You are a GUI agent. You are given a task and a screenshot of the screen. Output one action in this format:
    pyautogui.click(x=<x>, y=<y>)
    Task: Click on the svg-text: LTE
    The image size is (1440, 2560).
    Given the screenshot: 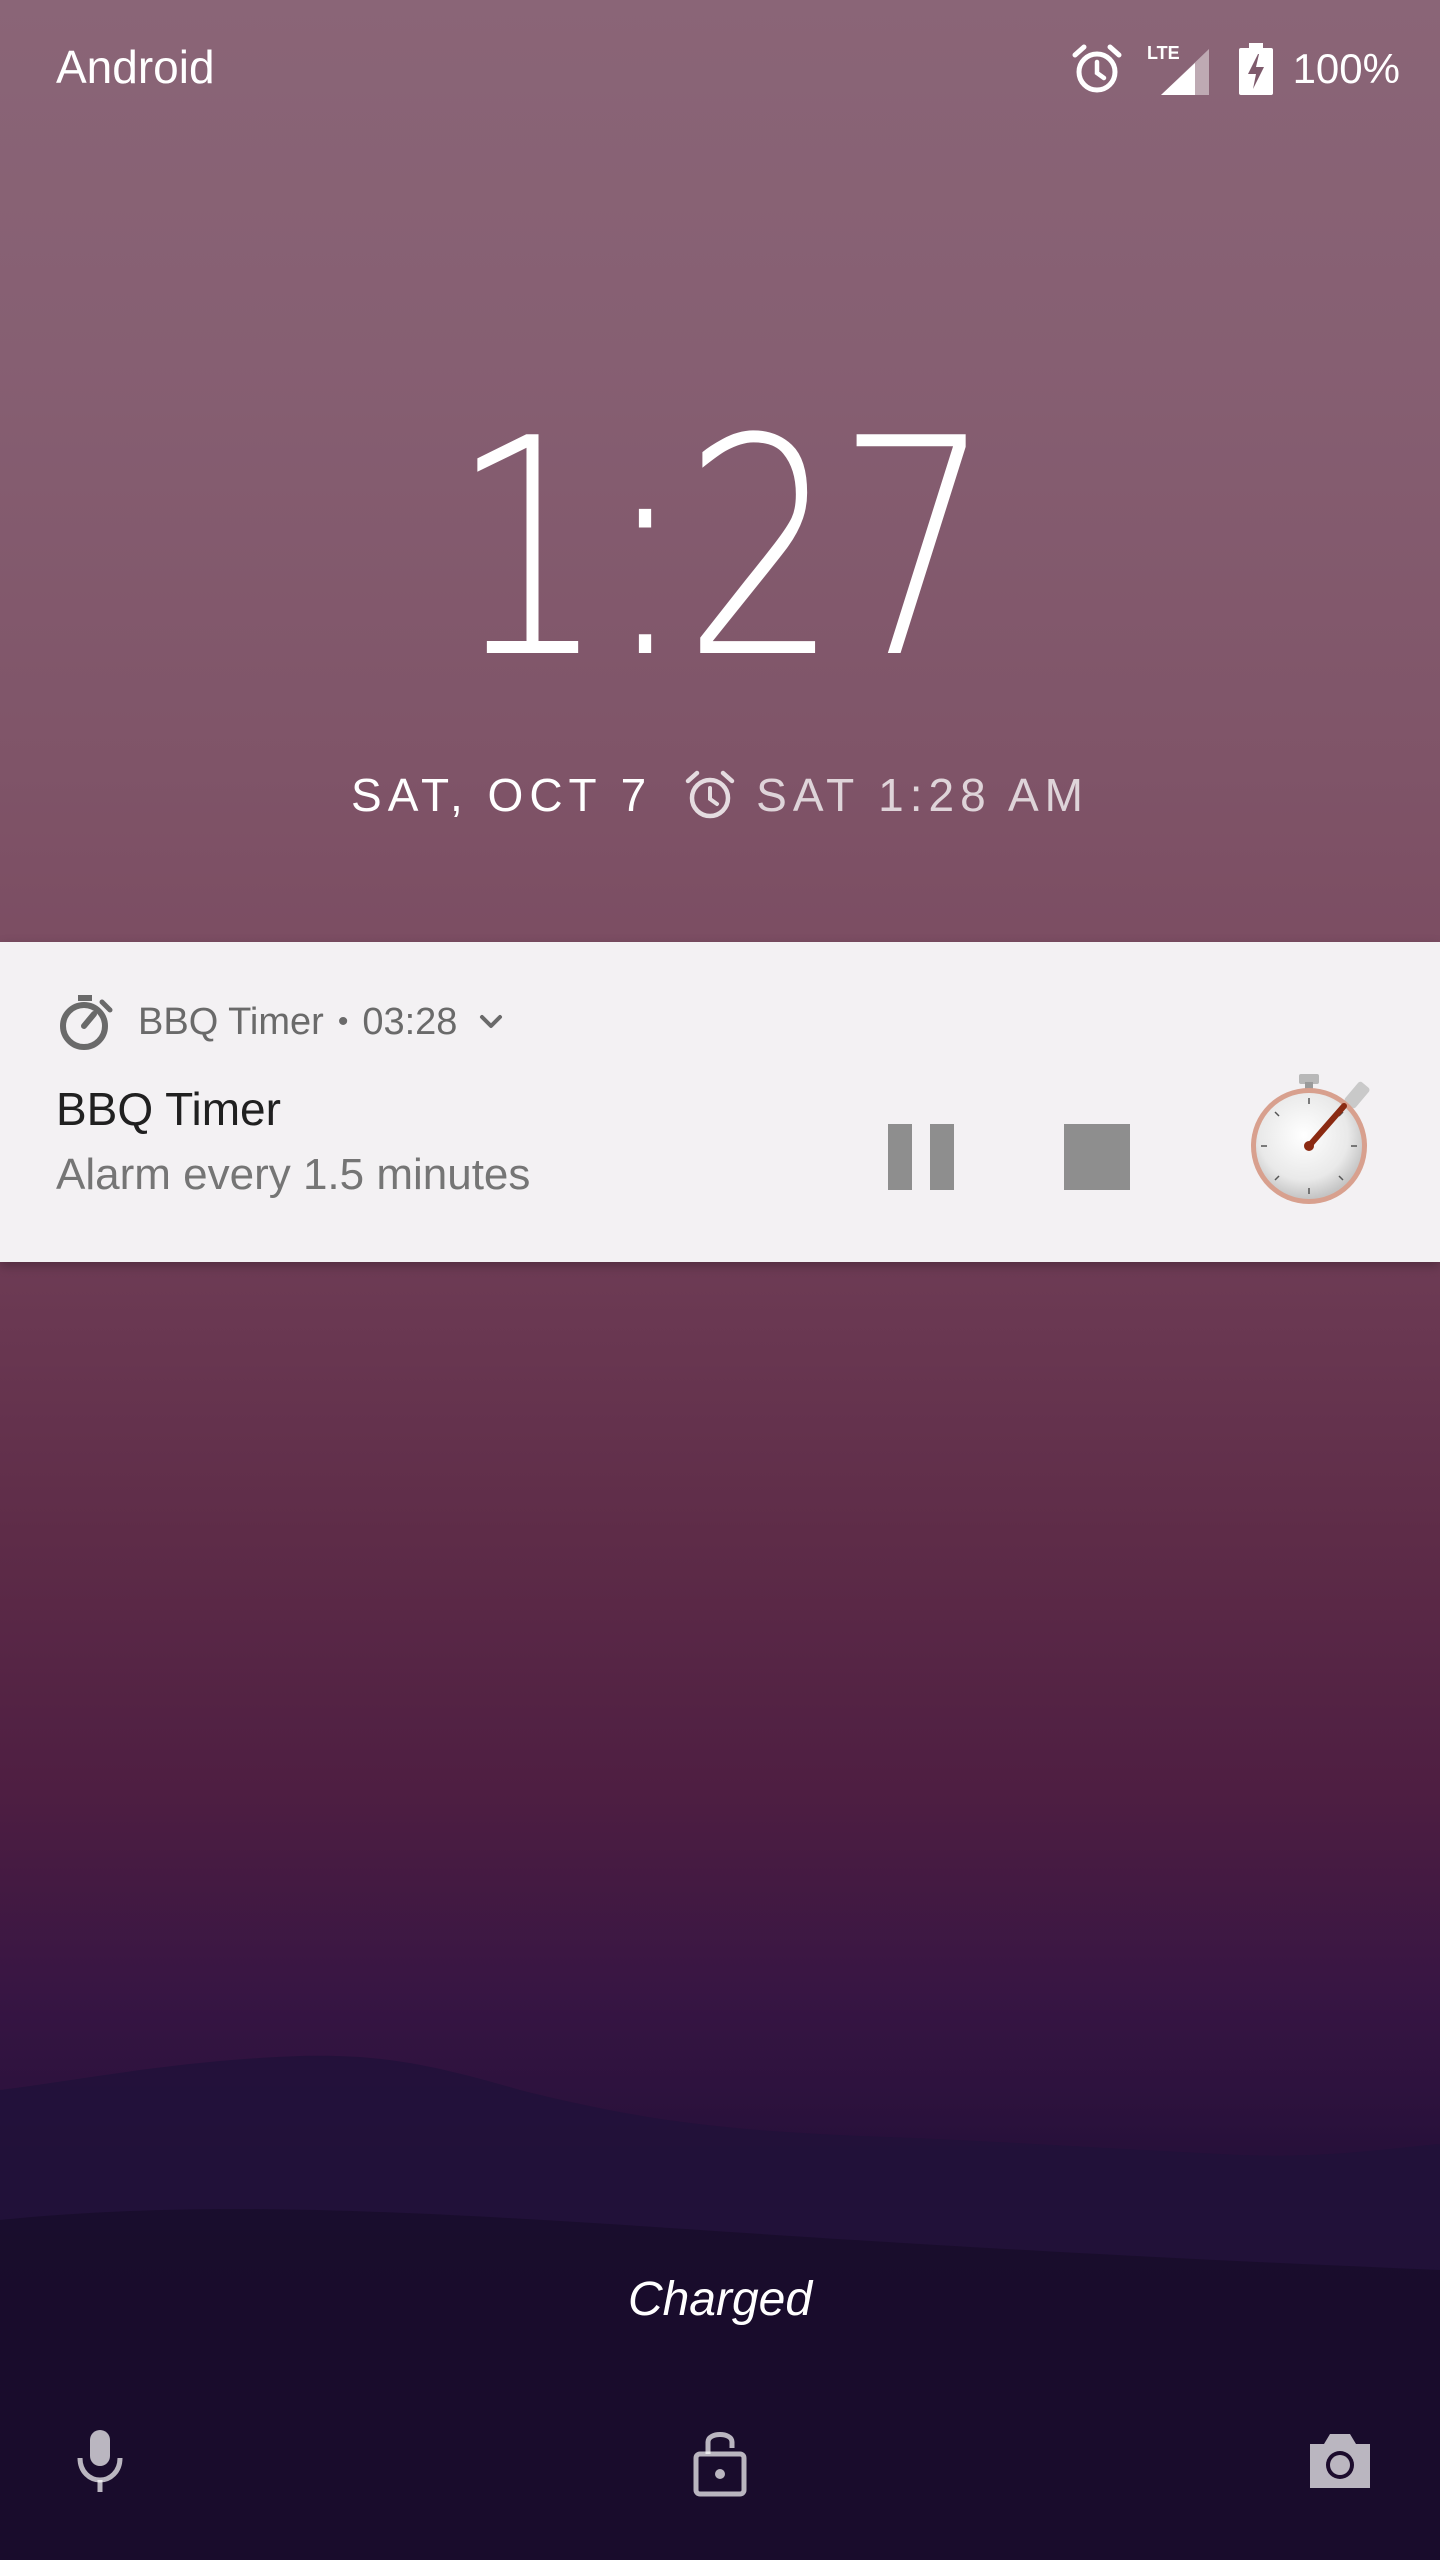 What is the action you would take?
    pyautogui.click(x=1163, y=53)
    